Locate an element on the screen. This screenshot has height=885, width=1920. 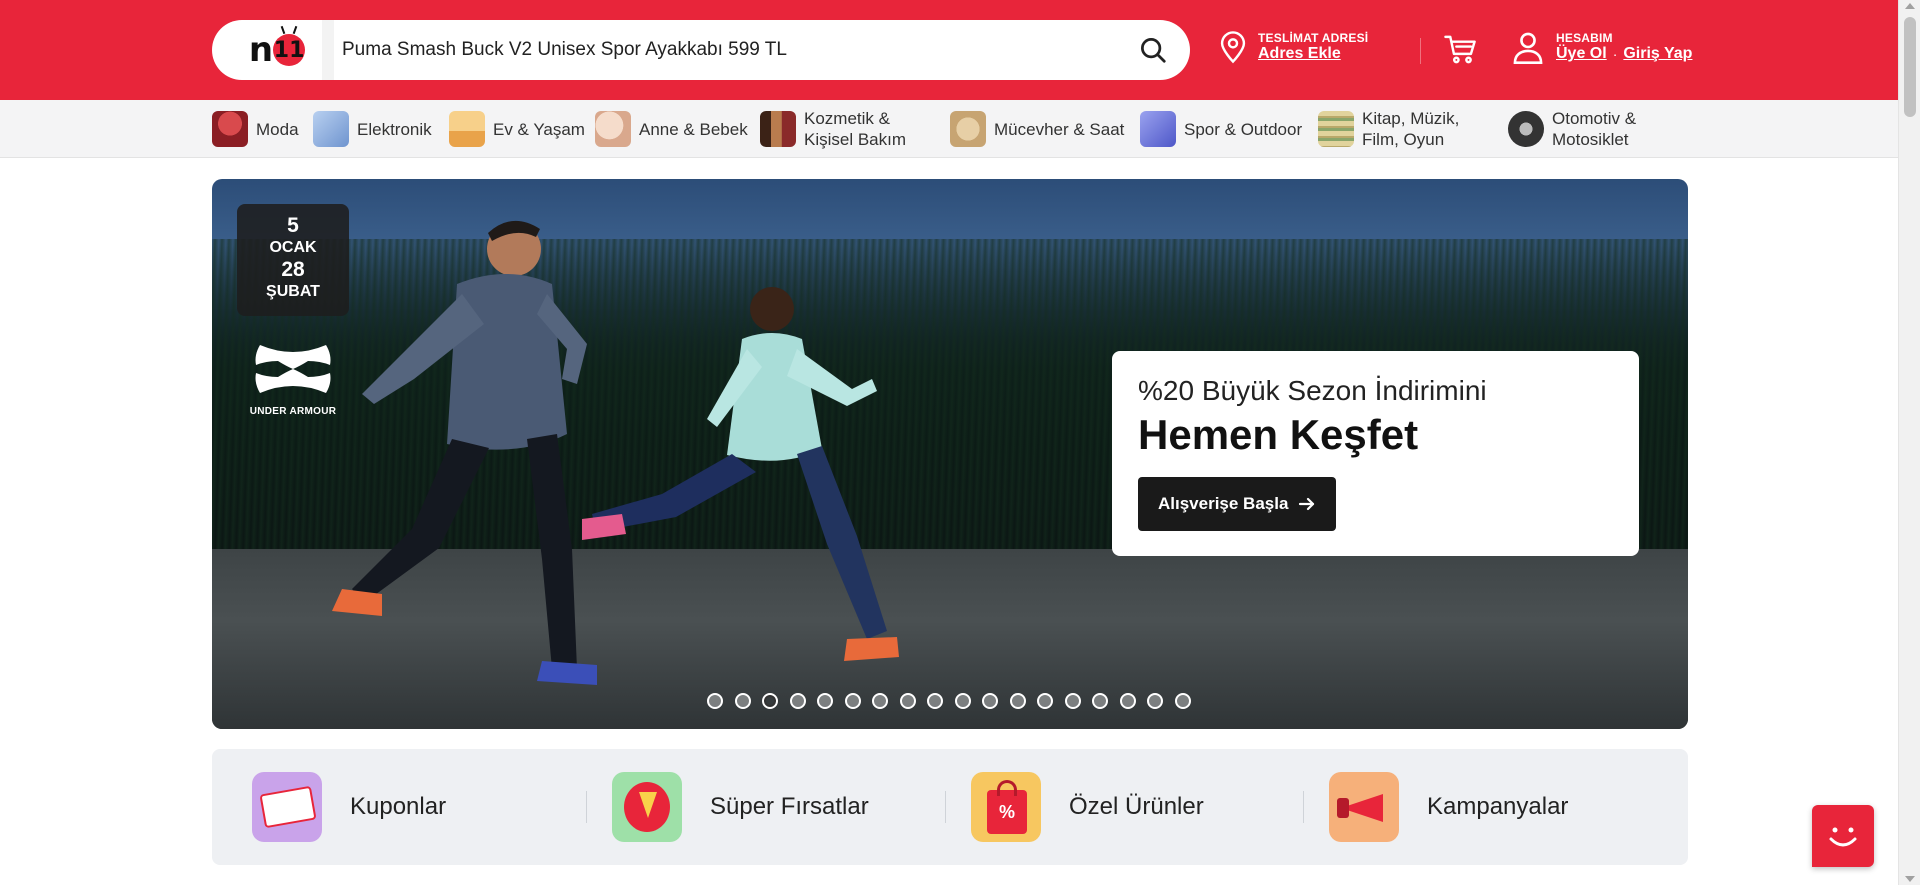
delivery-address: TESLİMAT ADRESİ Adres Ekle is located at coordinates (1293, 47).